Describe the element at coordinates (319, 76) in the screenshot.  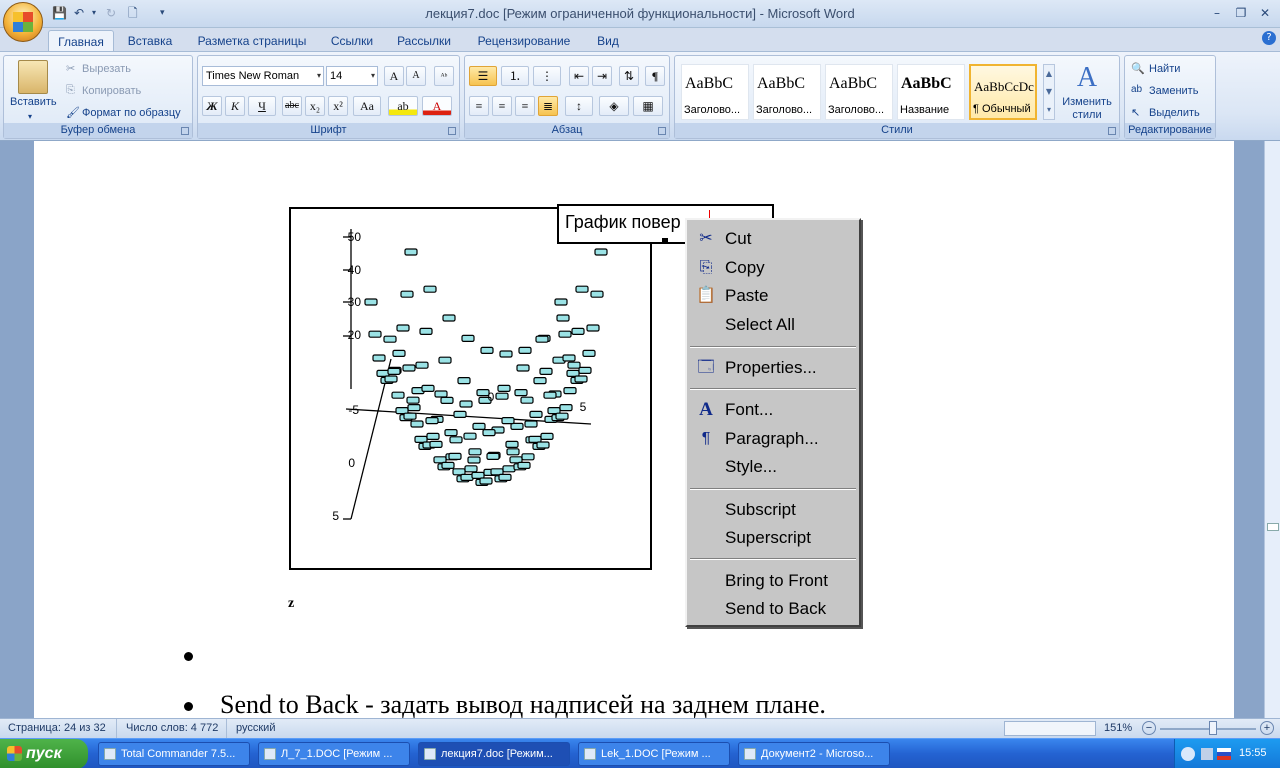
I see `font-name-dropdown-icon: ▾` at that location.